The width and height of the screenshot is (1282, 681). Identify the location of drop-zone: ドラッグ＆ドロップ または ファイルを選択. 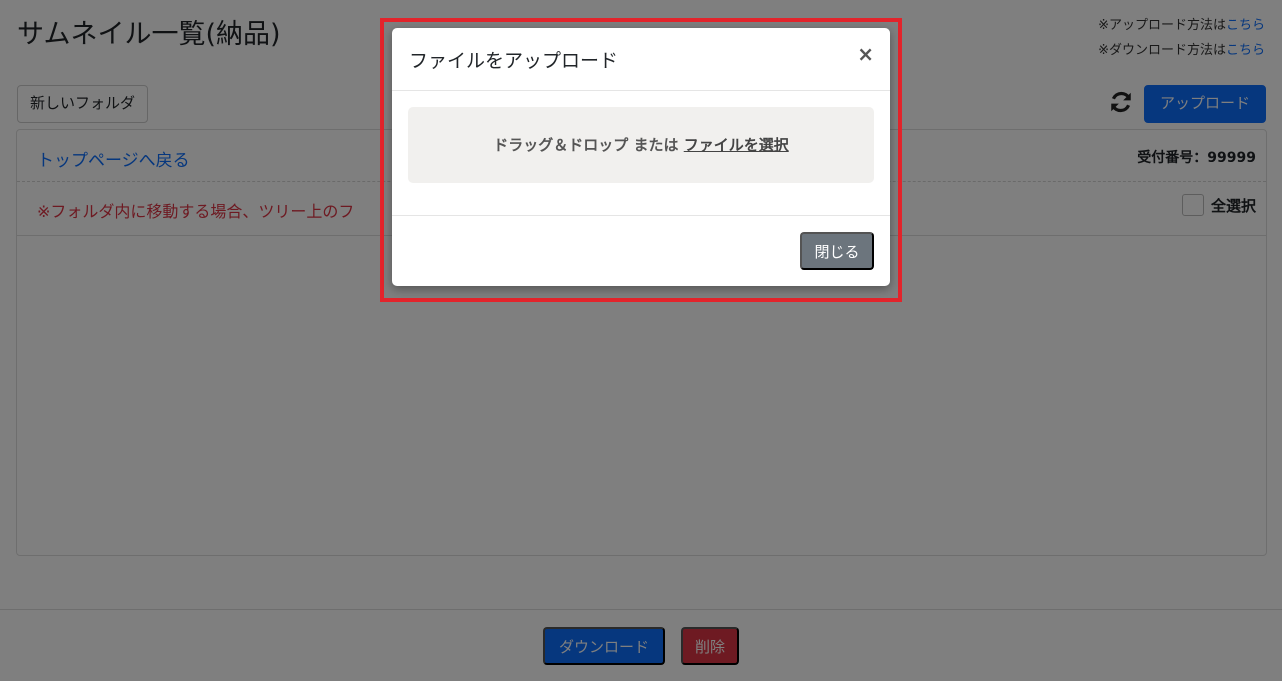
(641, 145).